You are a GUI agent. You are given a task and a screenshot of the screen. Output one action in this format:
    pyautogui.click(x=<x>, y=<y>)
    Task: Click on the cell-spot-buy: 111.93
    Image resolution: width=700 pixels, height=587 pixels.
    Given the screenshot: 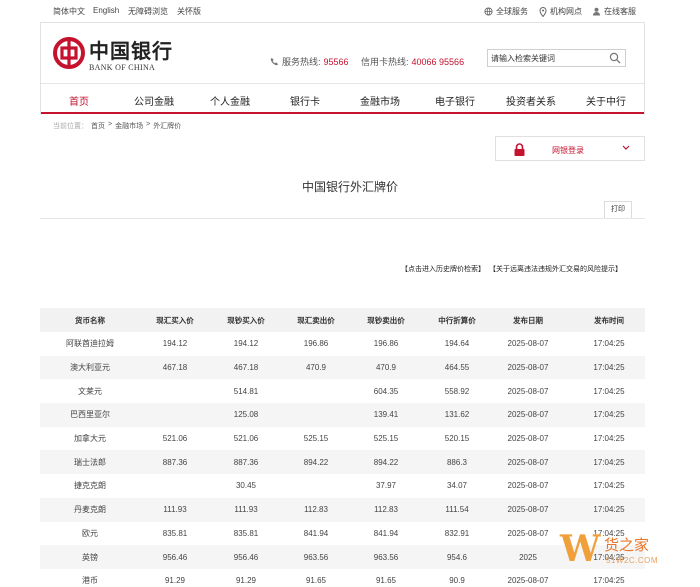 What is the action you would take?
    pyautogui.click(x=175, y=510)
    